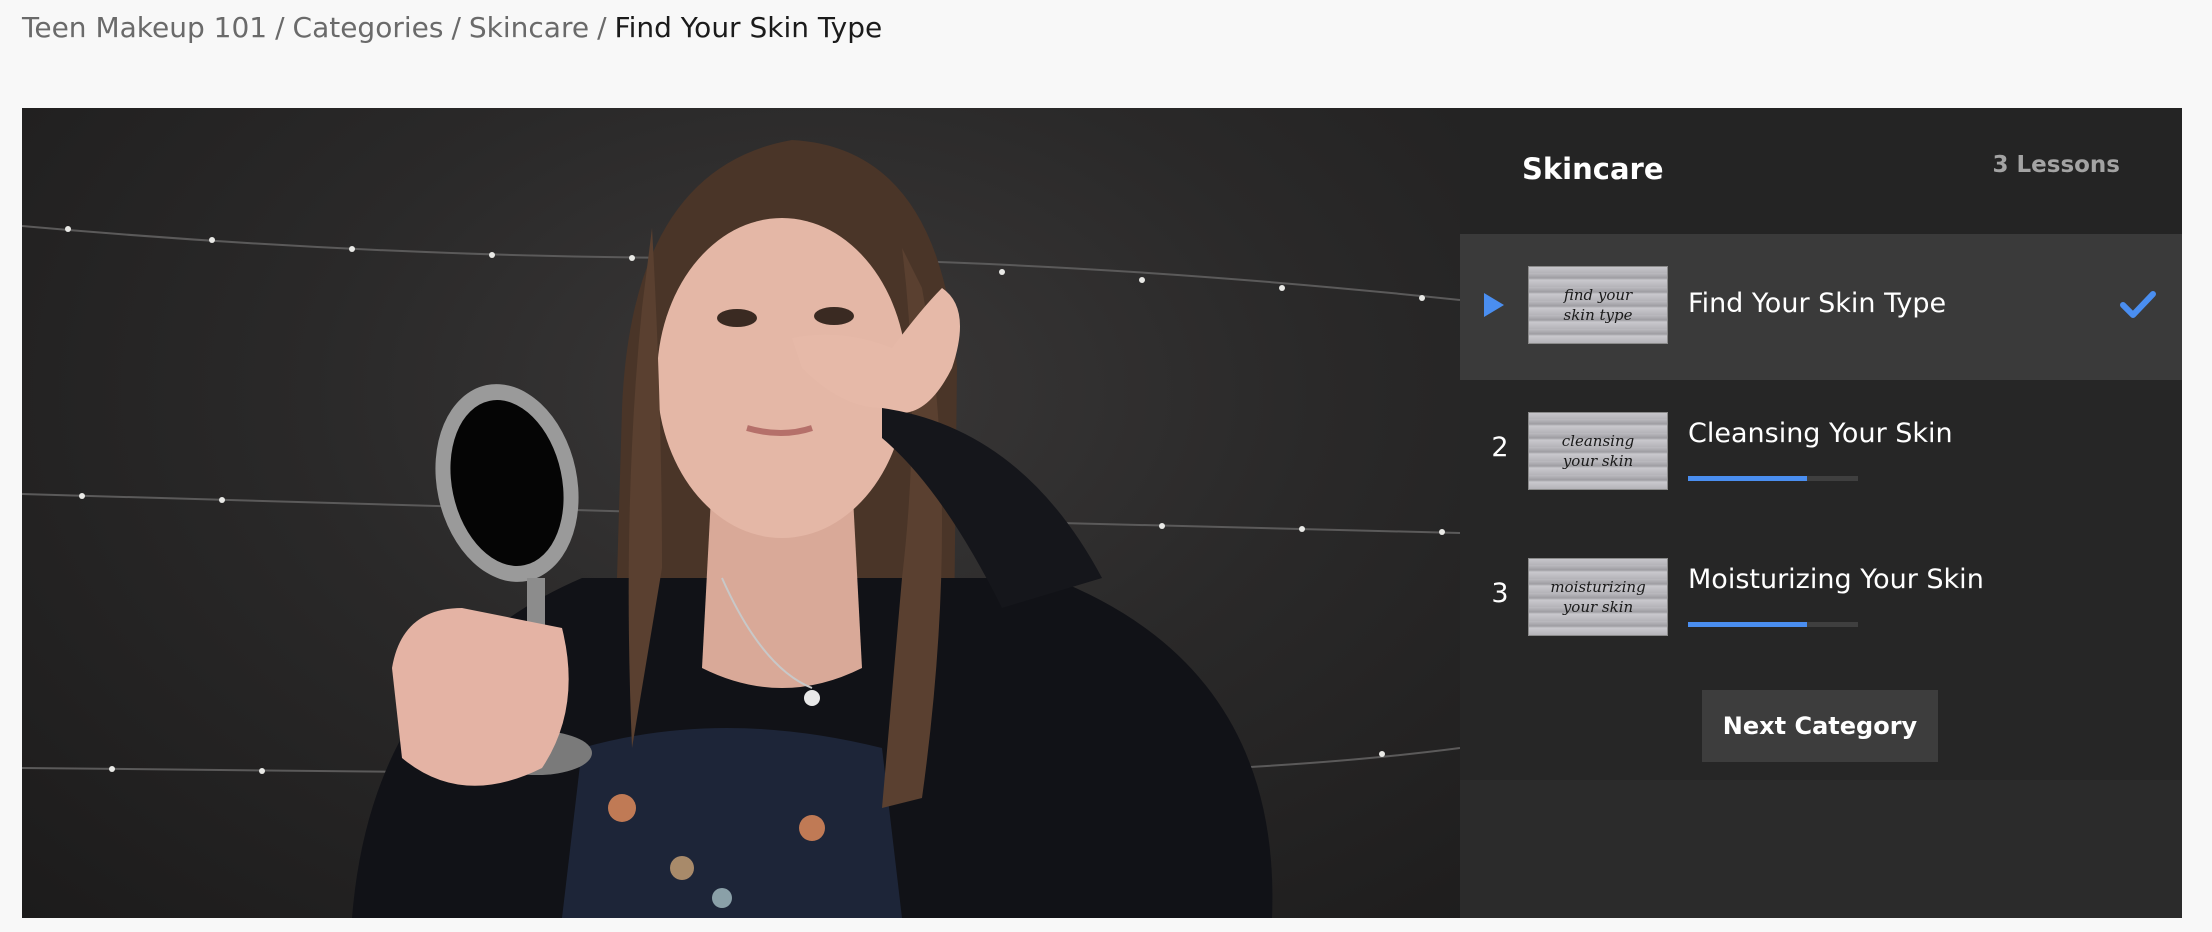  I want to click on thumbnail-text-line: skin type, so click(1598, 315).